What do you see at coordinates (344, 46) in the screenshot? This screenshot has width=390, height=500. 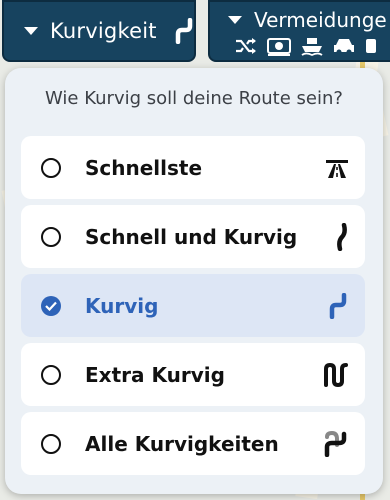 I see `car-icon` at bounding box center [344, 46].